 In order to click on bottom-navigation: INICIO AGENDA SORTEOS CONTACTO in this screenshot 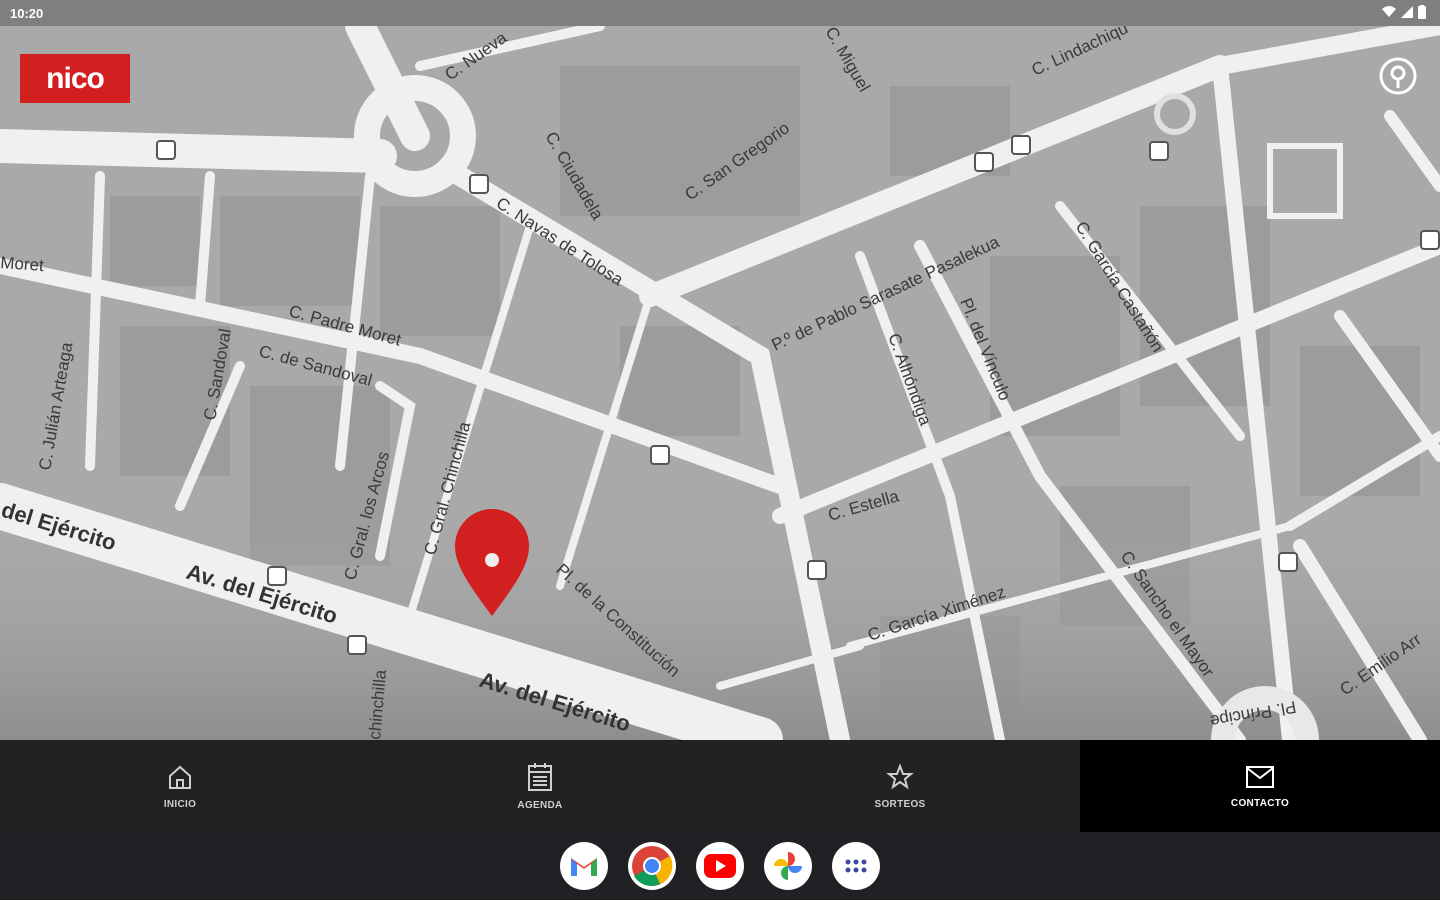, I will do `click(720, 786)`.